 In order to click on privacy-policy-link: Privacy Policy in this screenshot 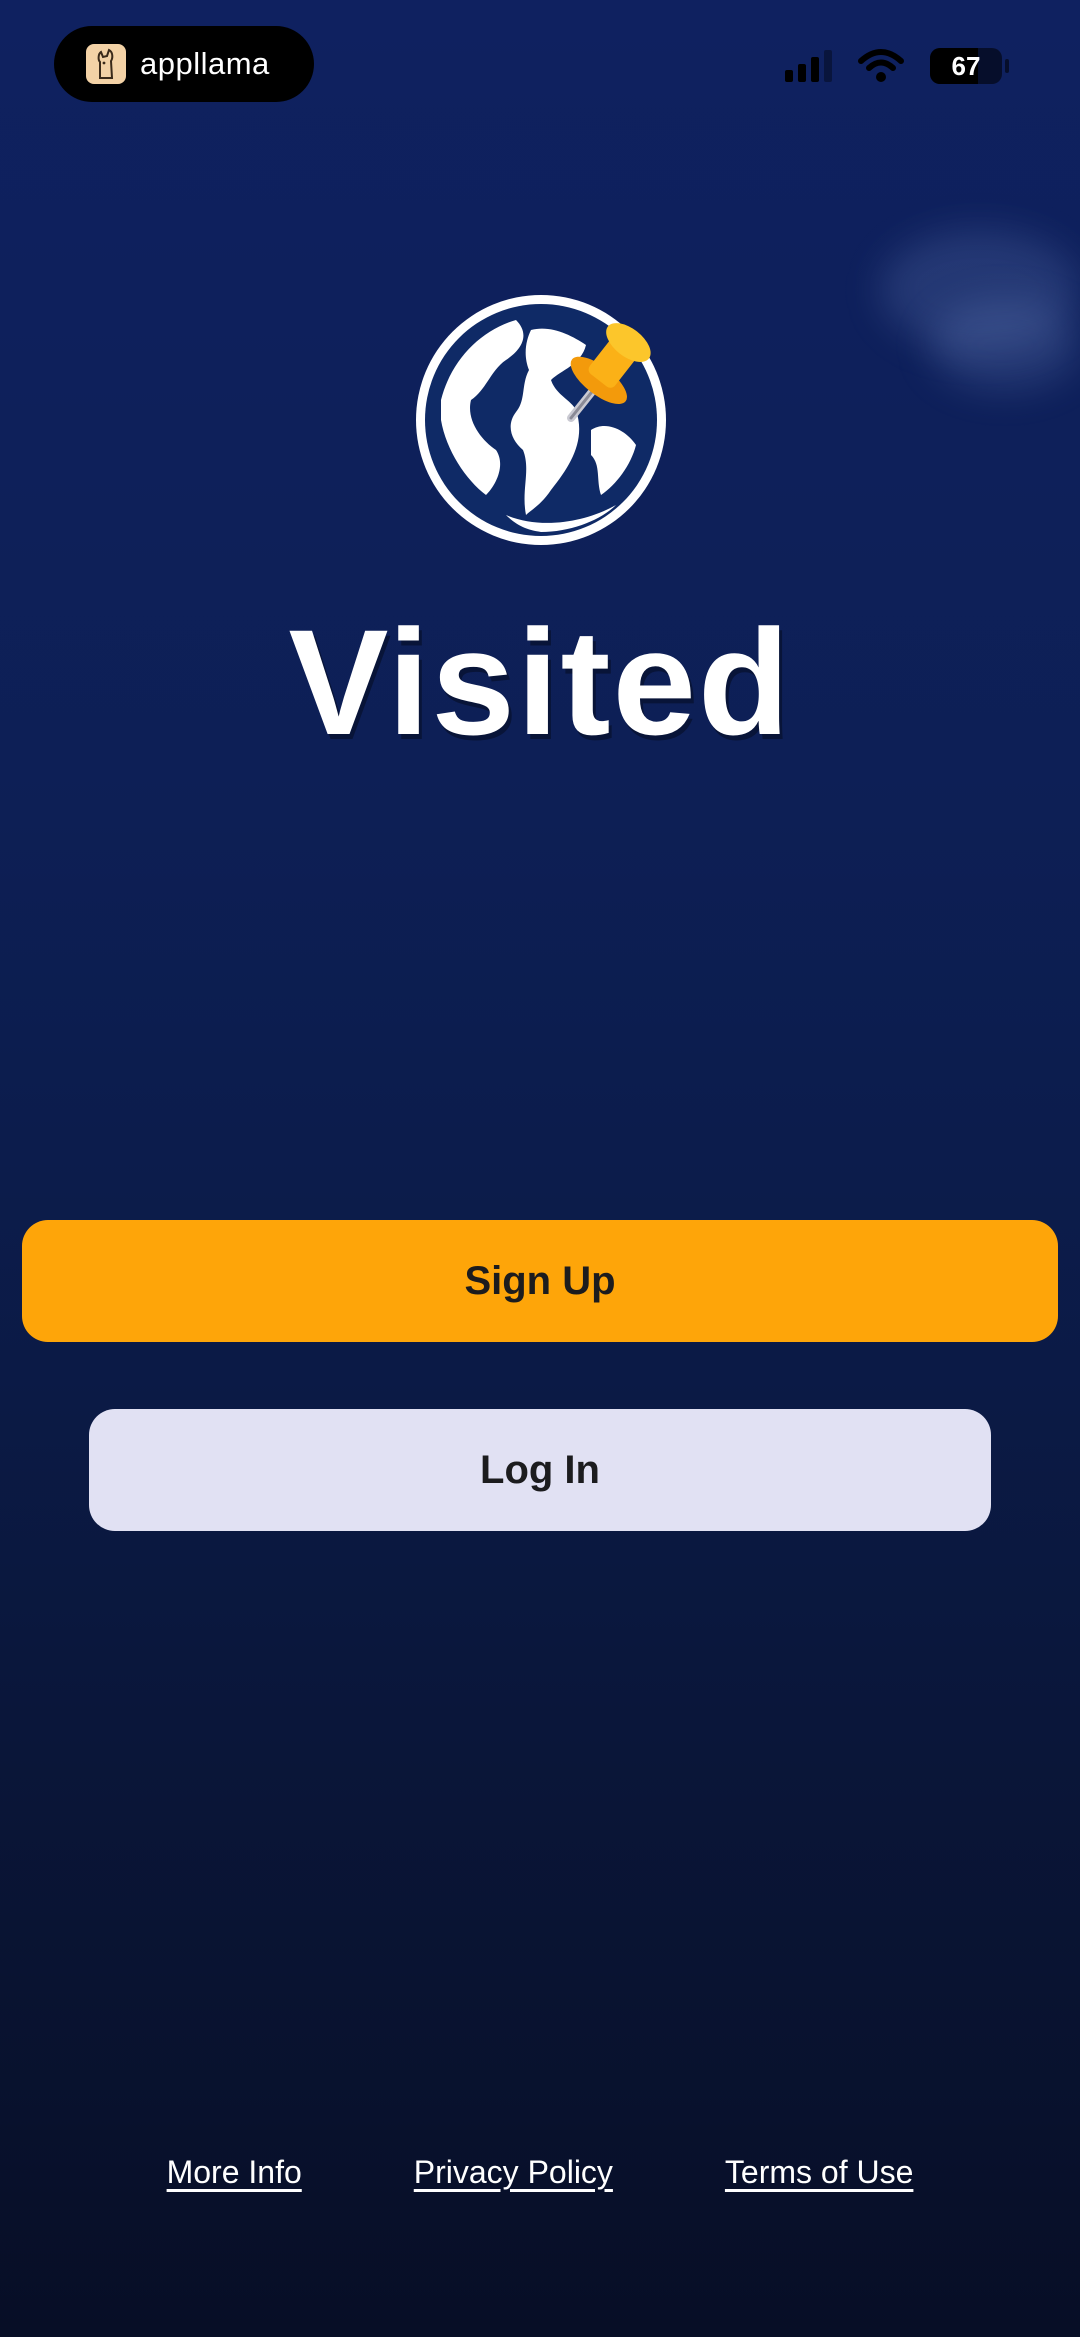, I will do `click(513, 2172)`.